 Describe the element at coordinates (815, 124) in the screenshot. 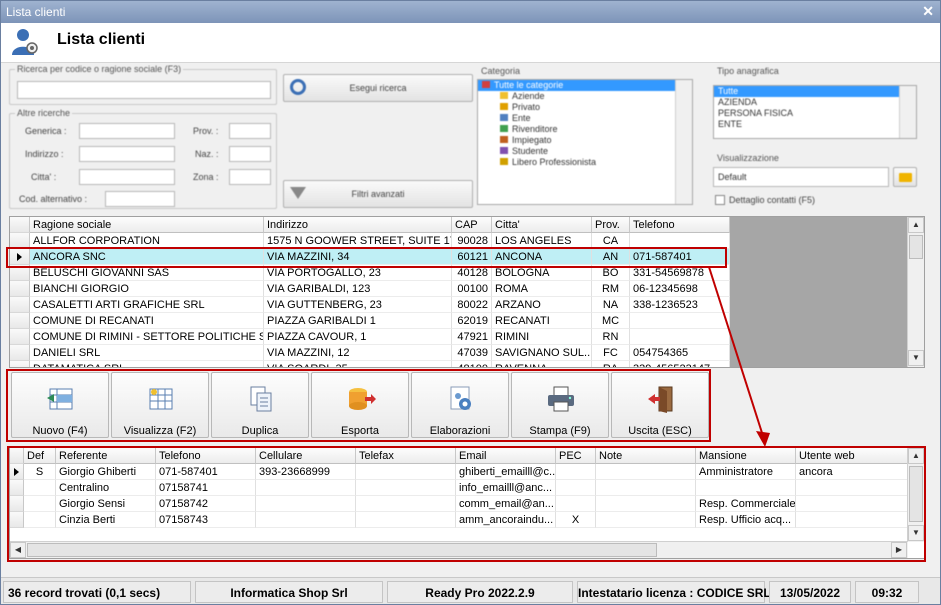

I see `type-item: ENTE` at that location.